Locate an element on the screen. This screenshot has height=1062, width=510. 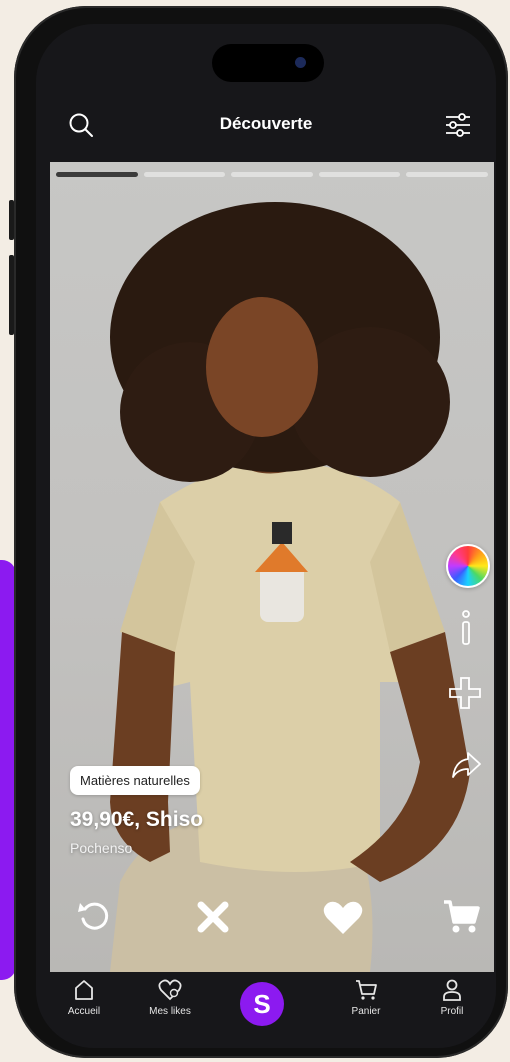
home-icon is located at coordinates (84, 990).